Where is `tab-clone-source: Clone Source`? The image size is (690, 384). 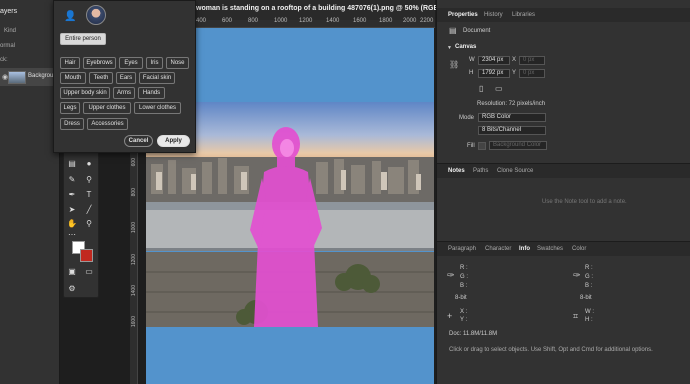 tab-clone-source: Clone Source is located at coordinates (515, 171).